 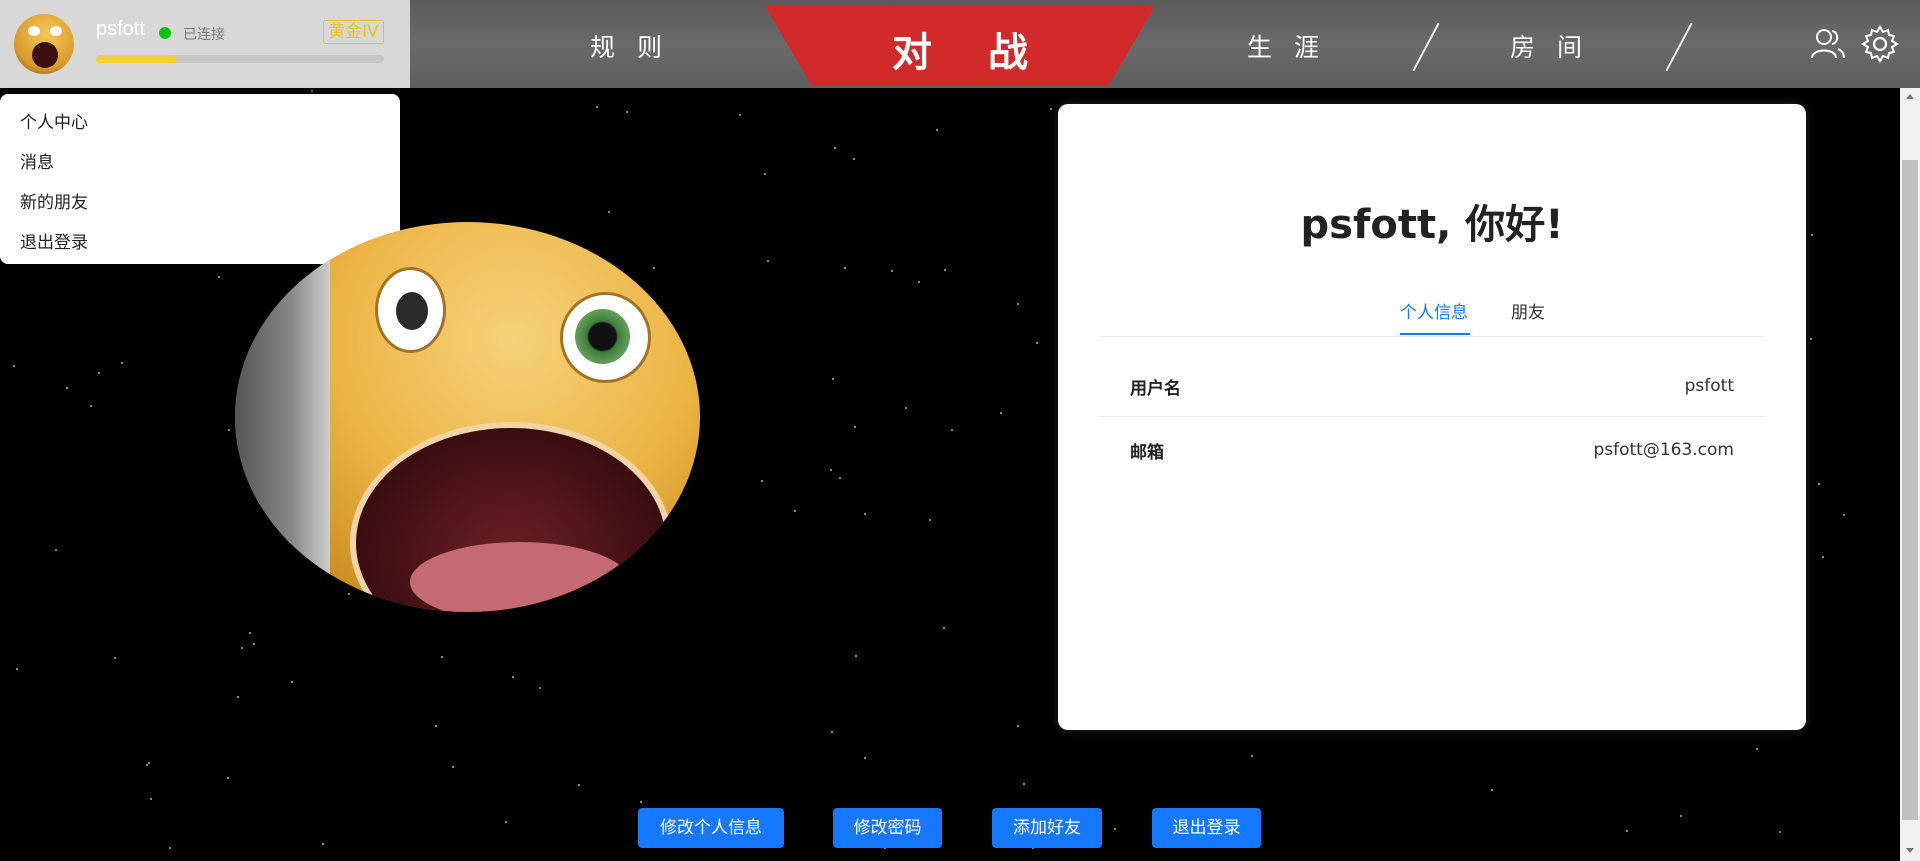 What do you see at coordinates (37, 160) in the screenshot?
I see `menu-item-messages: 消息` at bounding box center [37, 160].